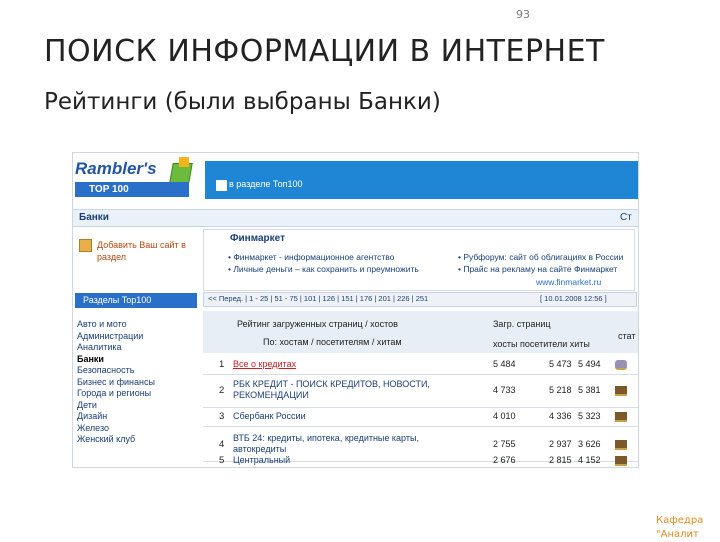 The image size is (720, 542). What do you see at coordinates (136, 300) in the screenshot?
I see `sections-header: Разделы Top100` at bounding box center [136, 300].